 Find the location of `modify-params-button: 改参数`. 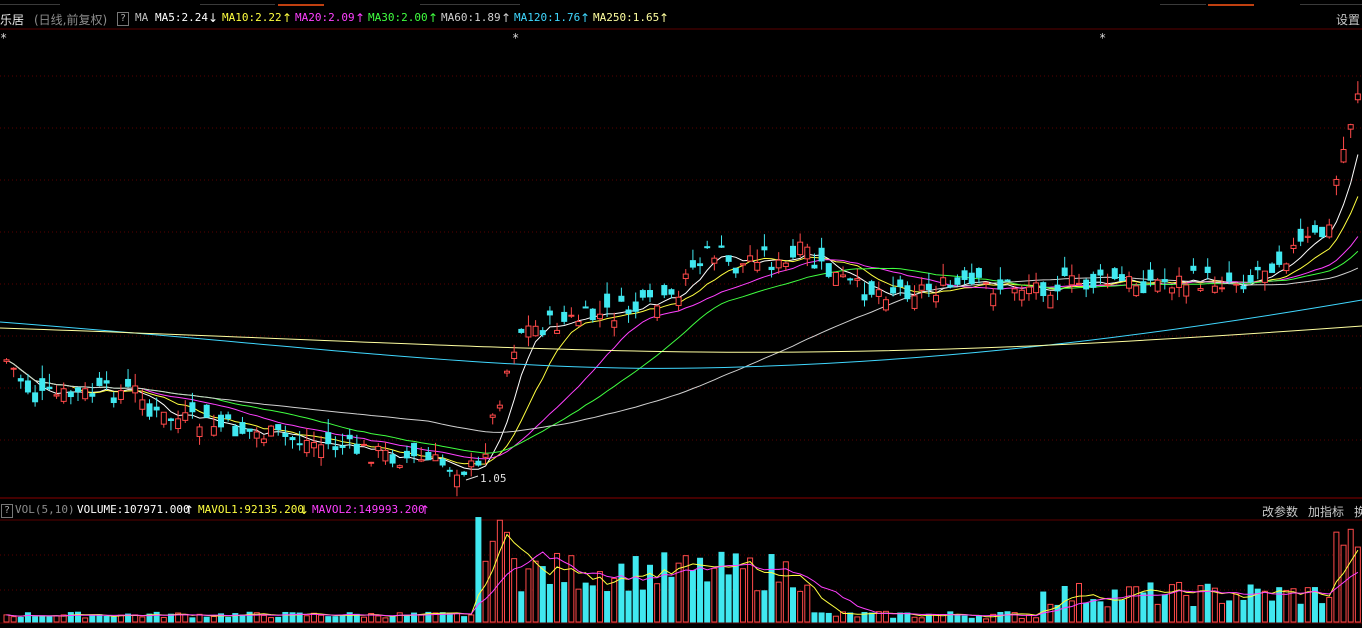

modify-params-button: 改参数 is located at coordinates (1280, 511).